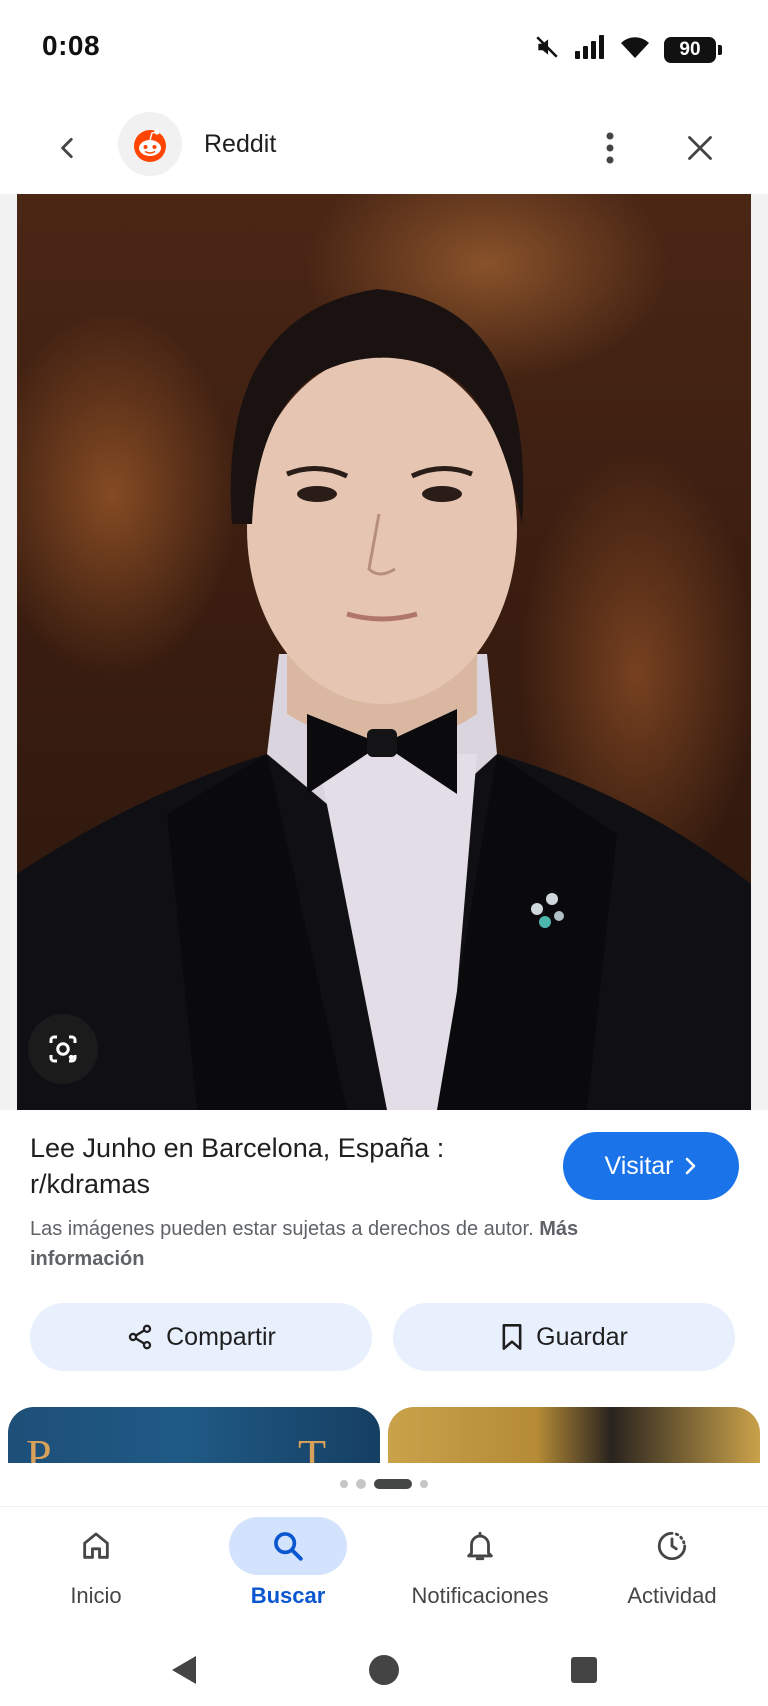 Image resolution: width=768 pixels, height=1706 pixels. Describe the element at coordinates (639, 1165) in the screenshot. I see `visit-label: Visitar` at that location.